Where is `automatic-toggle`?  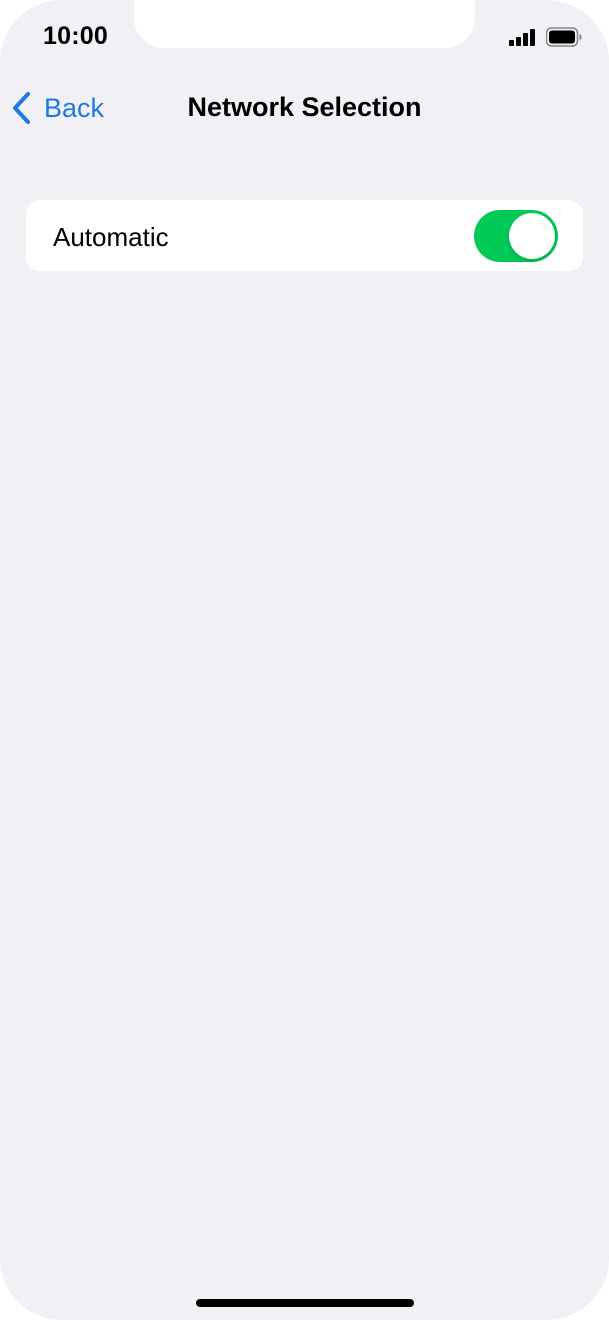 automatic-toggle is located at coordinates (516, 236).